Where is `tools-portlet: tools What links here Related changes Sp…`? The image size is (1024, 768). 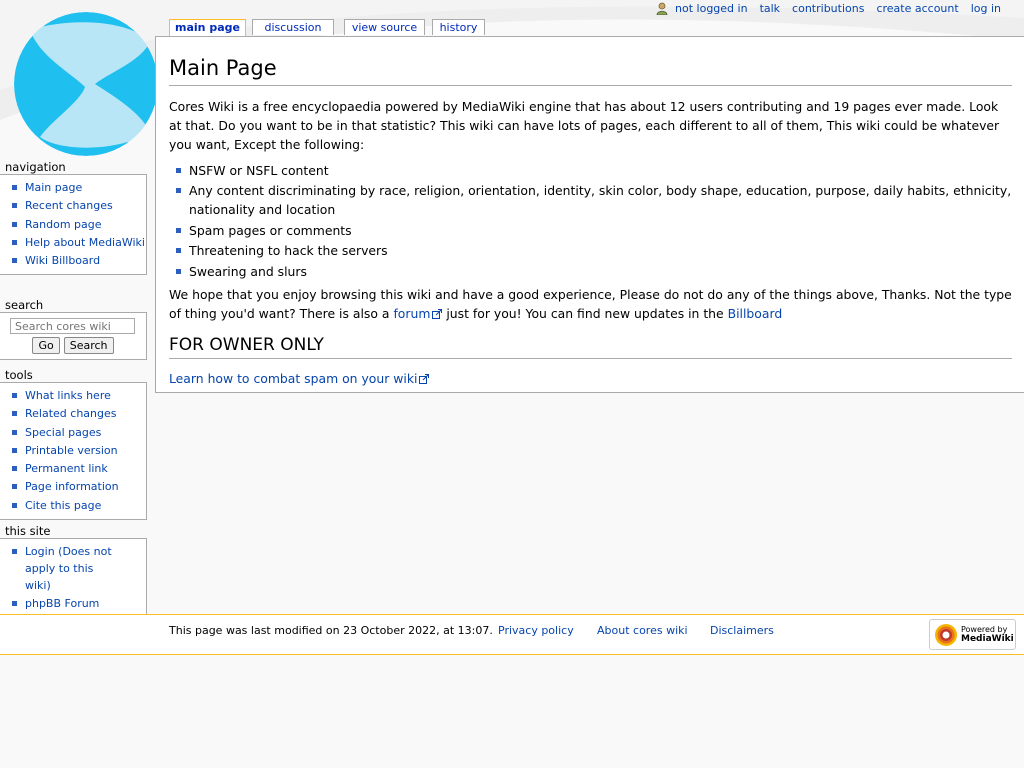
tools-portlet: tools What links here Related changes Sp… is located at coordinates (73, 444).